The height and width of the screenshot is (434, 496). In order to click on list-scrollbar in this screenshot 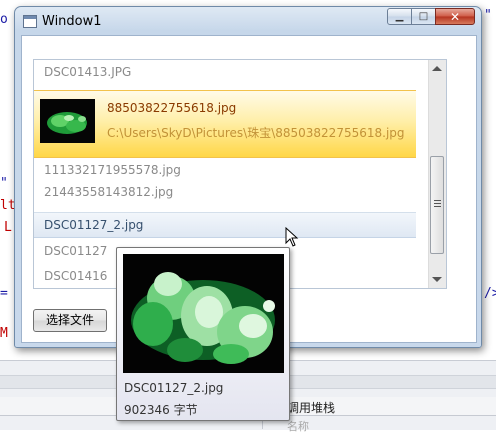, I will do `click(437, 174)`.